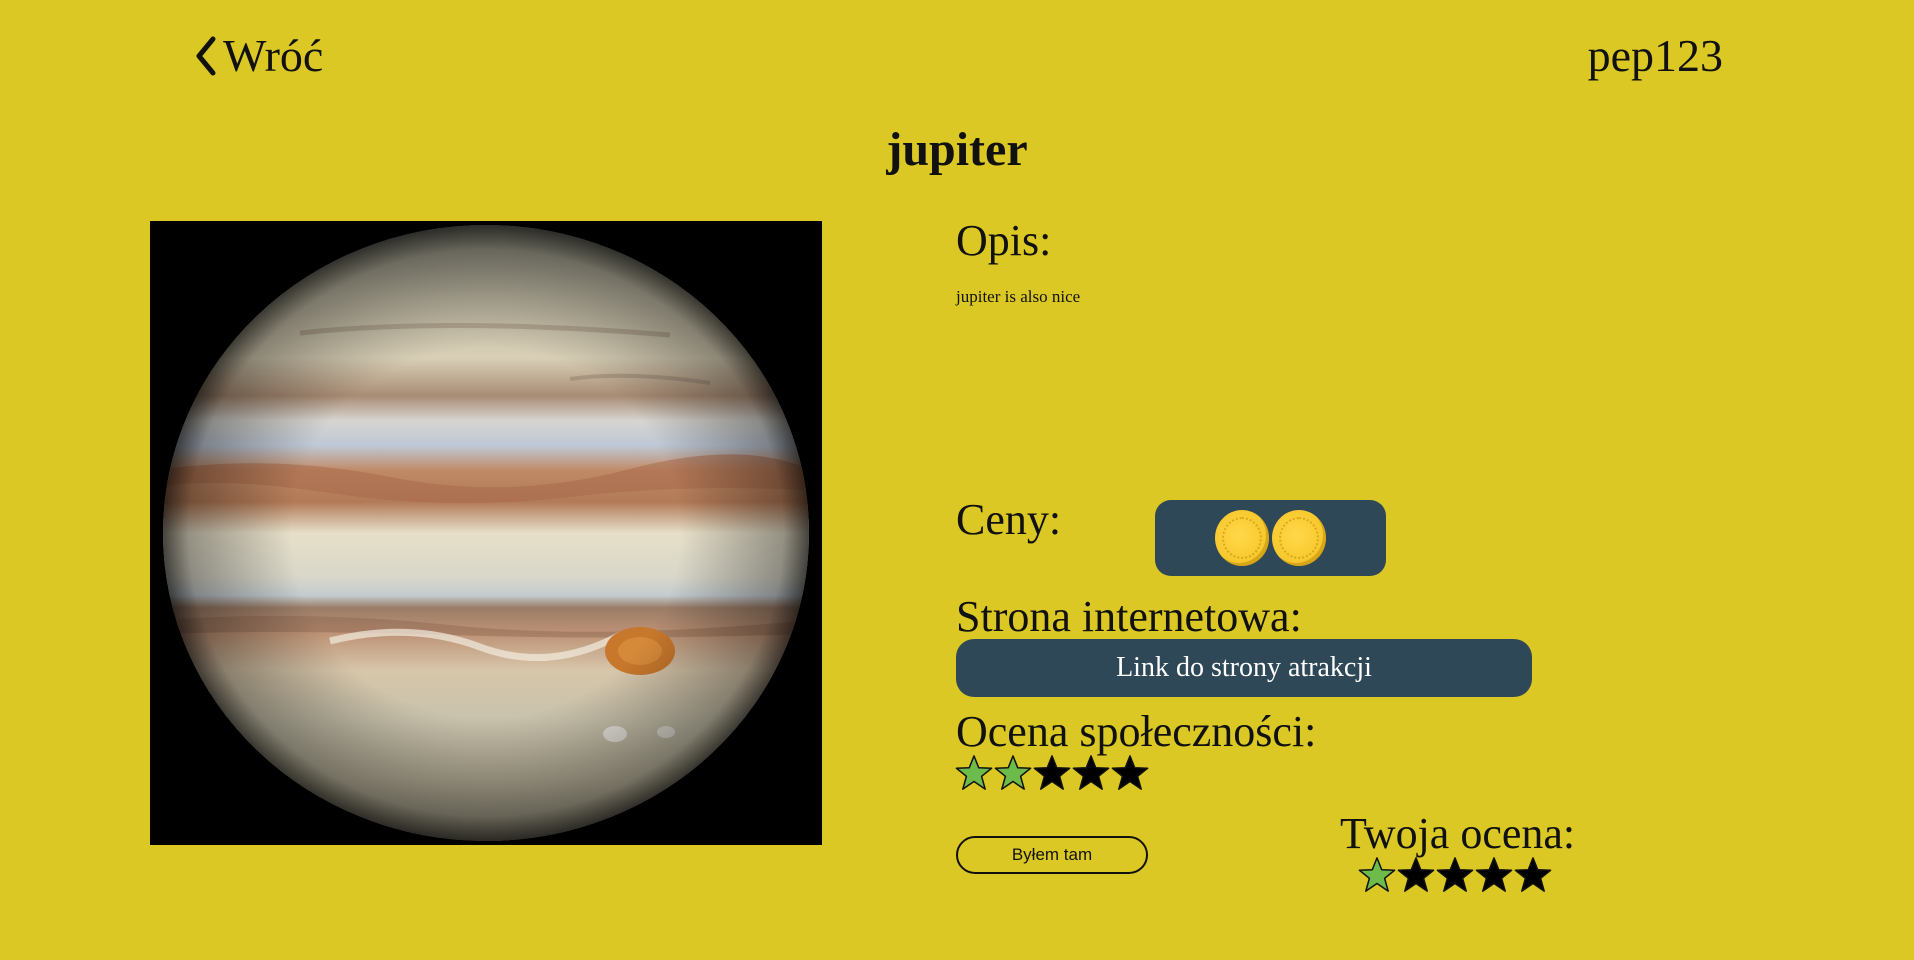  What do you see at coordinates (1009, 519) in the screenshot?
I see `price-heading: Ceny:` at bounding box center [1009, 519].